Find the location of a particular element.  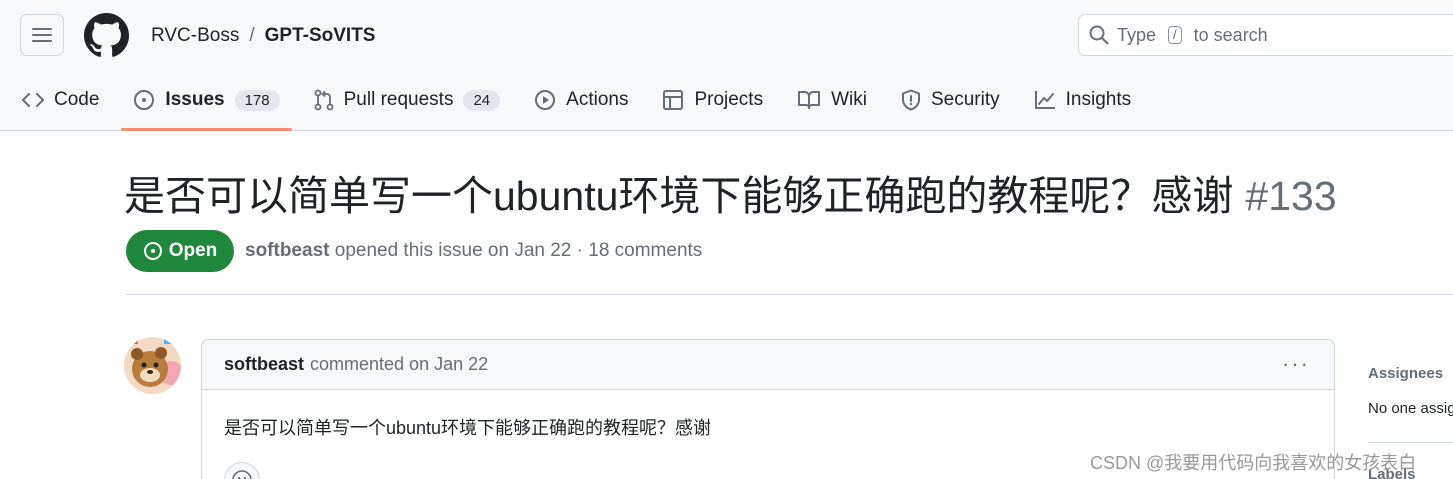

search-shortcut-key: / is located at coordinates (1175, 35).